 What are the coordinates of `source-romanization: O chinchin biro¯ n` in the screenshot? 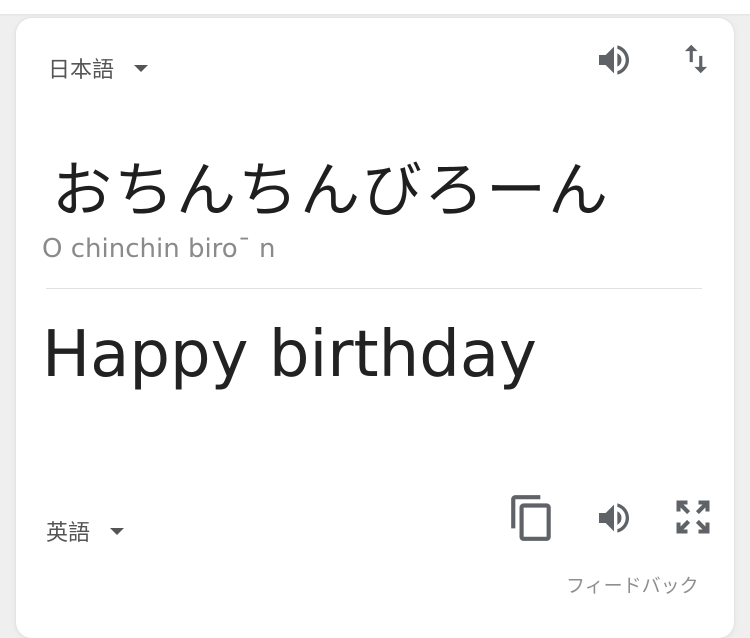 It's located at (159, 249).